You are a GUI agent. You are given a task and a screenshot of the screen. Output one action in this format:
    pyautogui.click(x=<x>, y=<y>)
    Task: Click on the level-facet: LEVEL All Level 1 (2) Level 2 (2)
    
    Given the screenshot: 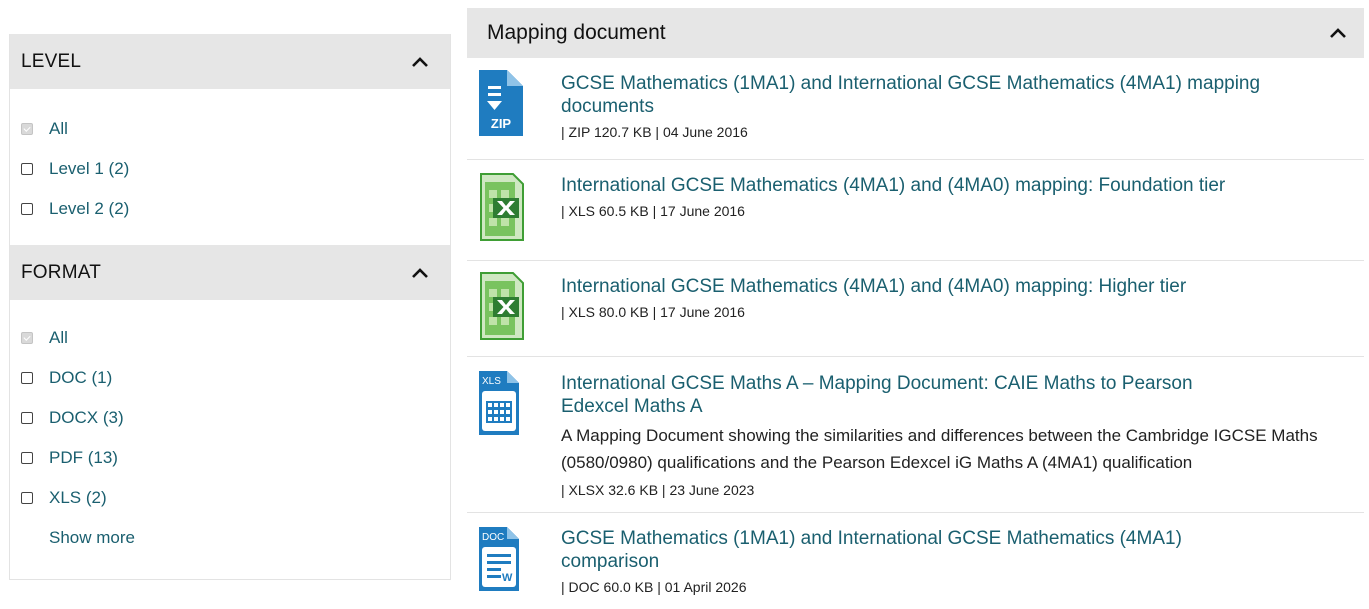 What is the action you would take?
    pyautogui.click(x=230, y=139)
    